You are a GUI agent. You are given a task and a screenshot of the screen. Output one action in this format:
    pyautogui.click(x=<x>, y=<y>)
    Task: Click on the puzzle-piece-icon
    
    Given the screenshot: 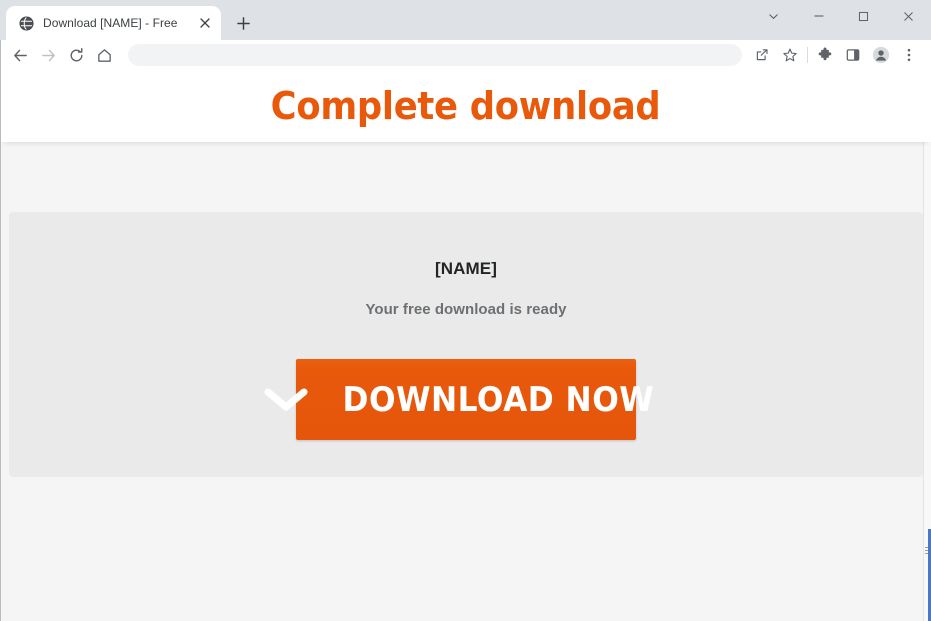 What is the action you would take?
    pyautogui.click(x=825, y=55)
    